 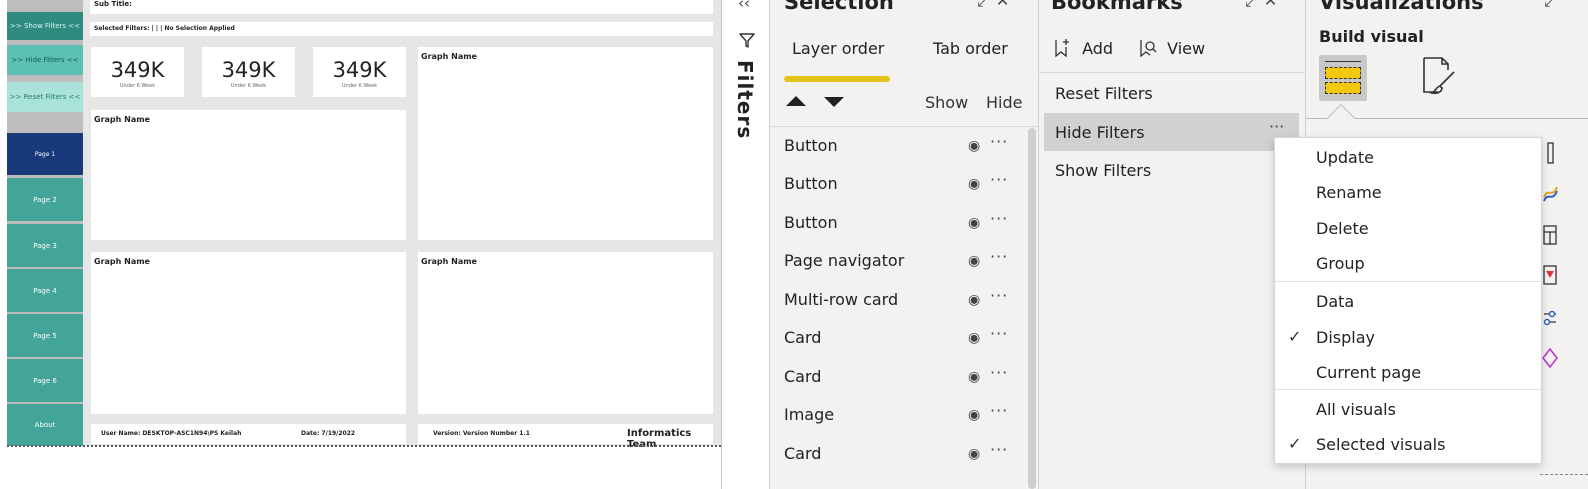 I want to click on menu-item-all-visuals: All visuals, so click(x=1408, y=408).